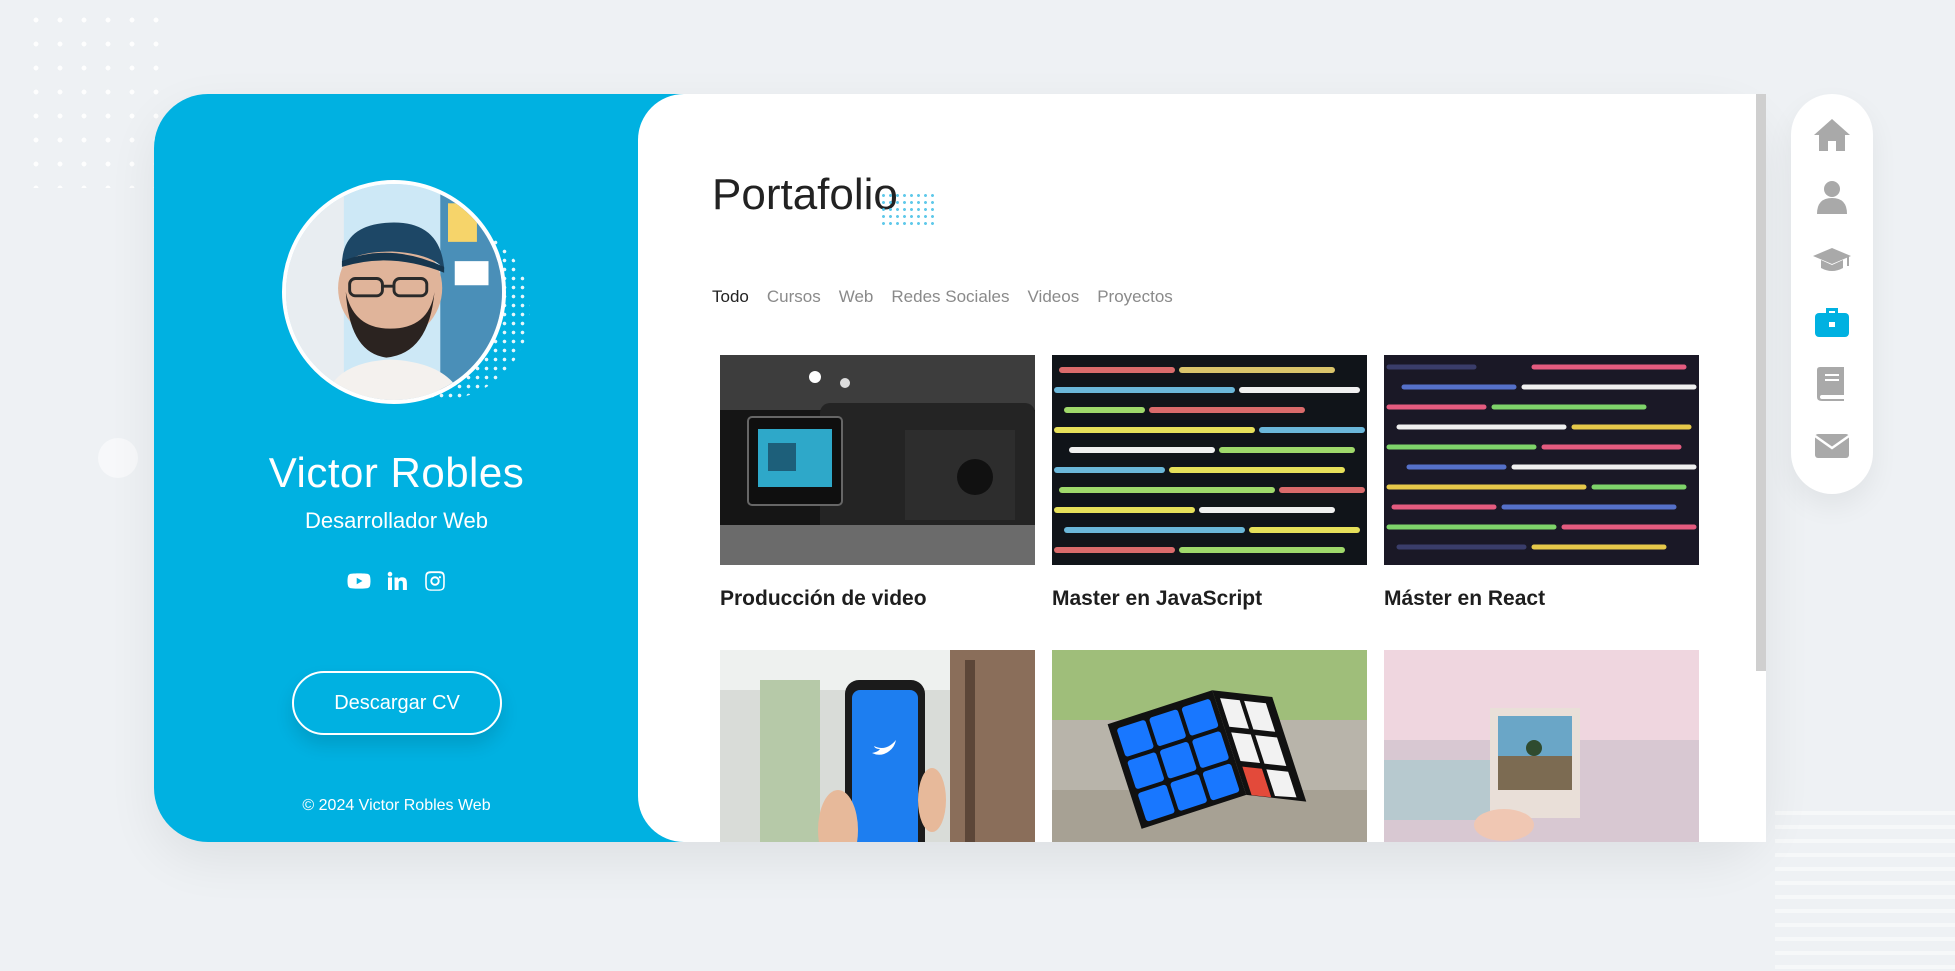 The image size is (1955, 971). I want to click on portfolio-item-title: Master en JavaScript, so click(1157, 598).